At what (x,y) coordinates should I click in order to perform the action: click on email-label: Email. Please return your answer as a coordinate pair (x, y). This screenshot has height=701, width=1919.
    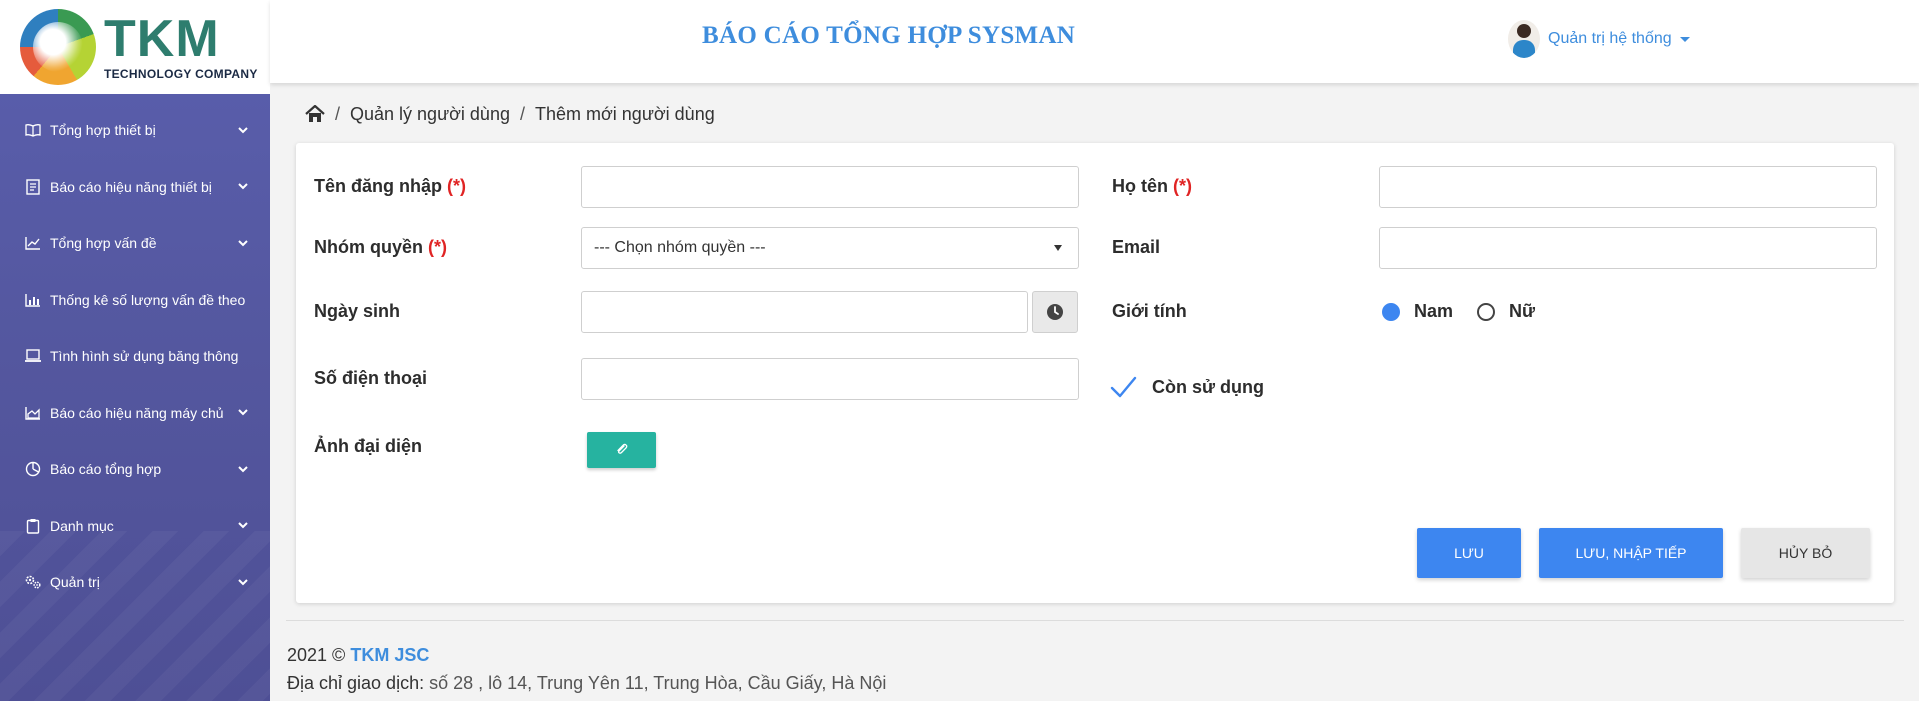
    Looking at the image, I should click on (1136, 247).